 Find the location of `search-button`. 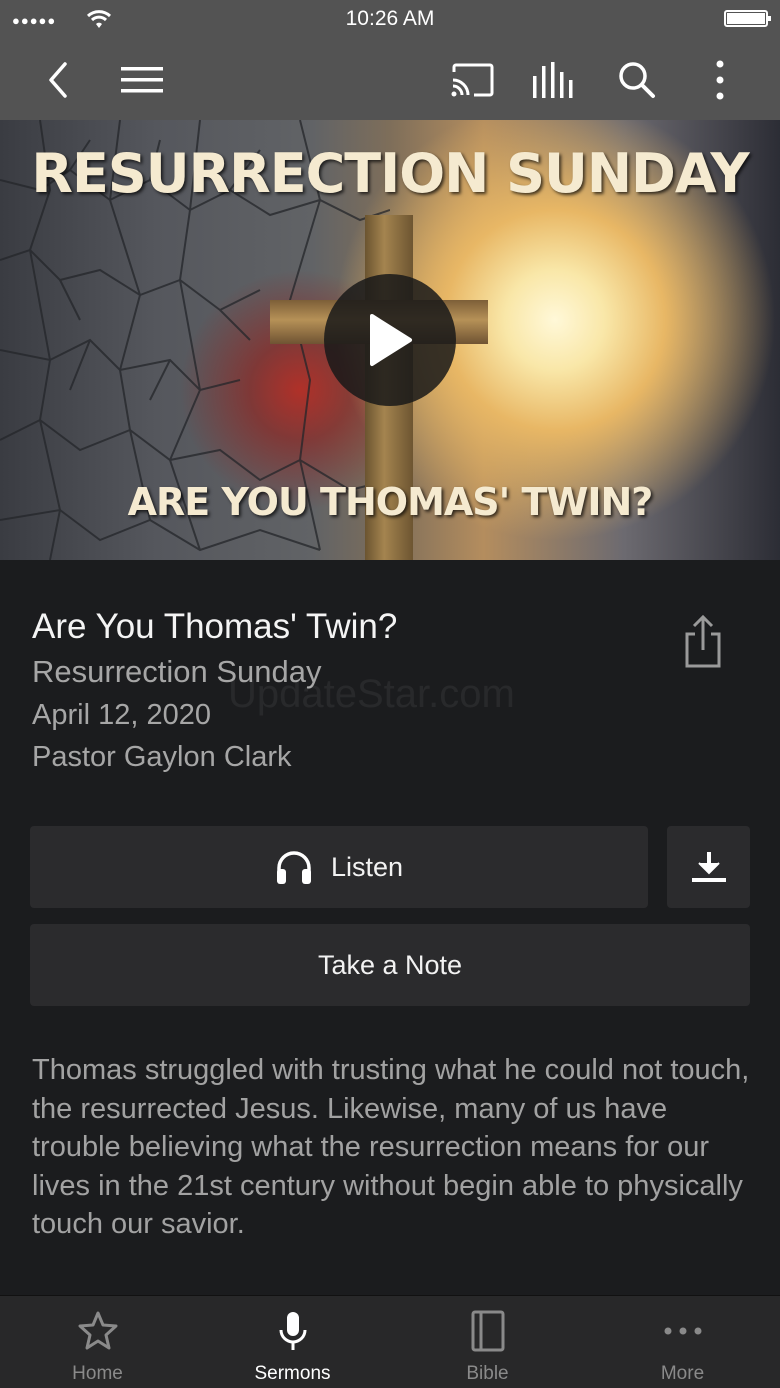

search-button is located at coordinates (637, 80).